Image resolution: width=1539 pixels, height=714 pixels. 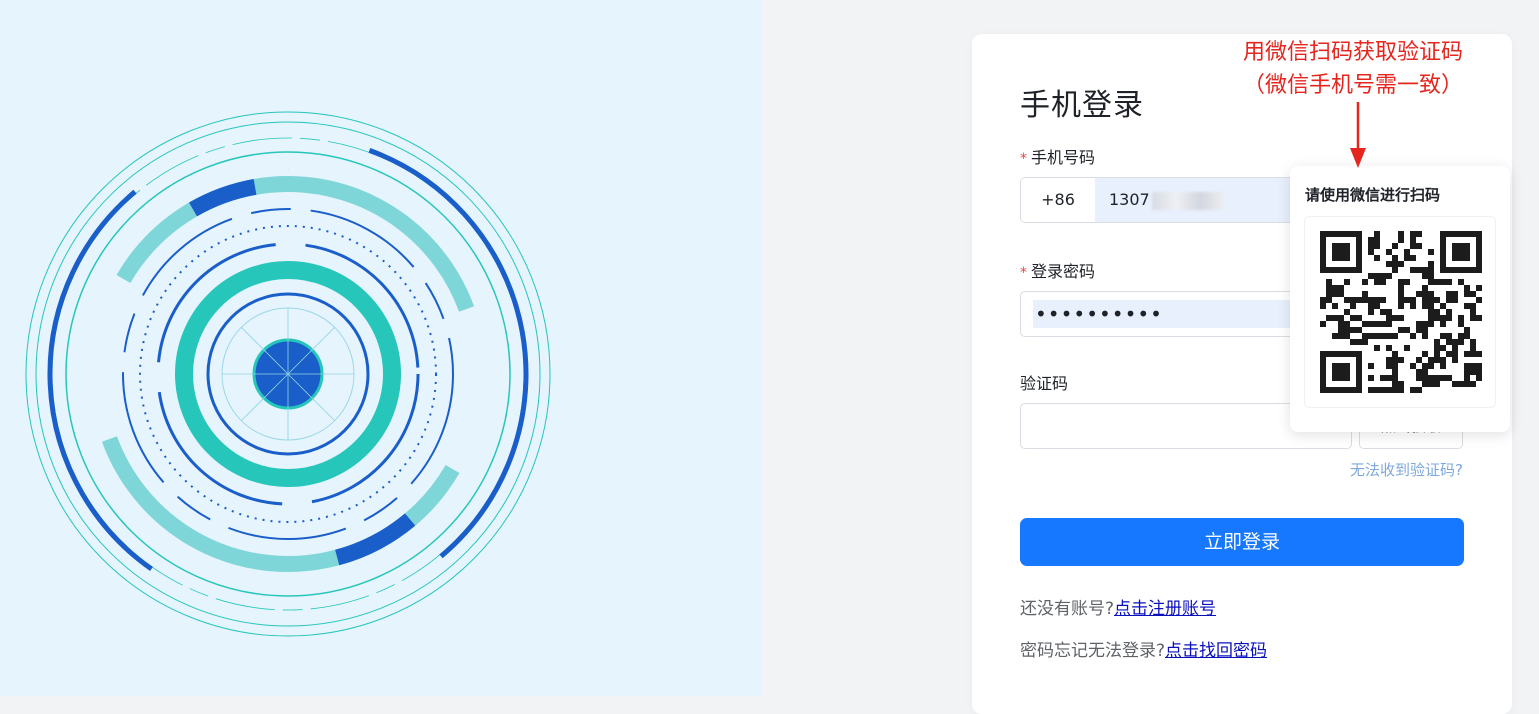 What do you see at coordinates (1187, 200) in the screenshot?
I see `masked-digits` at bounding box center [1187, 200].